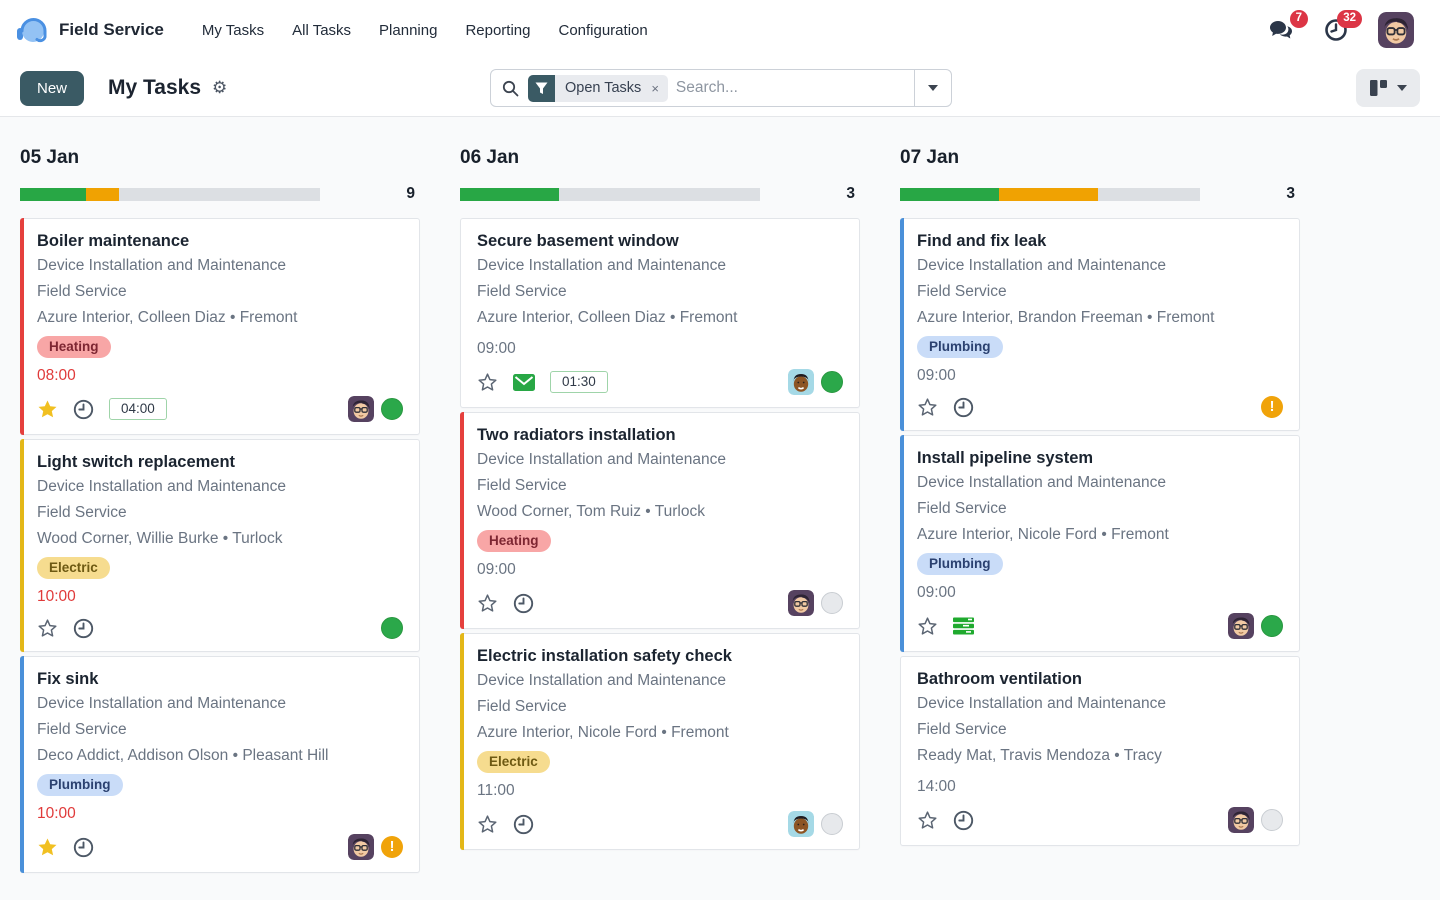 The height and width of the screenshot is (900, 1440). What do you see at coordinates (1402, 88) in the screenshot?
I see `chevron-down-icon` at bounding box center [1402, 88].